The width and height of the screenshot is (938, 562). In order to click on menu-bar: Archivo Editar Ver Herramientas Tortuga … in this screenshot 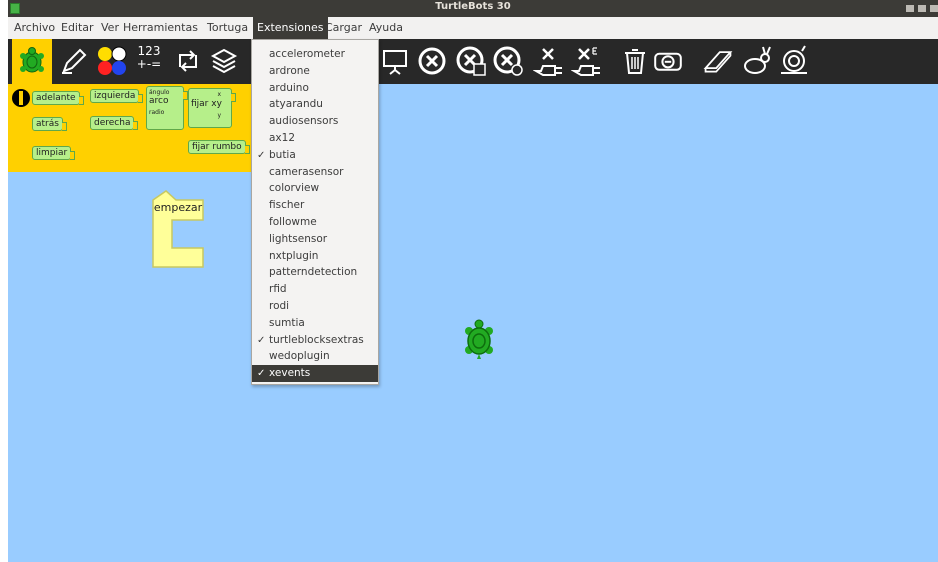, I will do `click(473, 28)`.